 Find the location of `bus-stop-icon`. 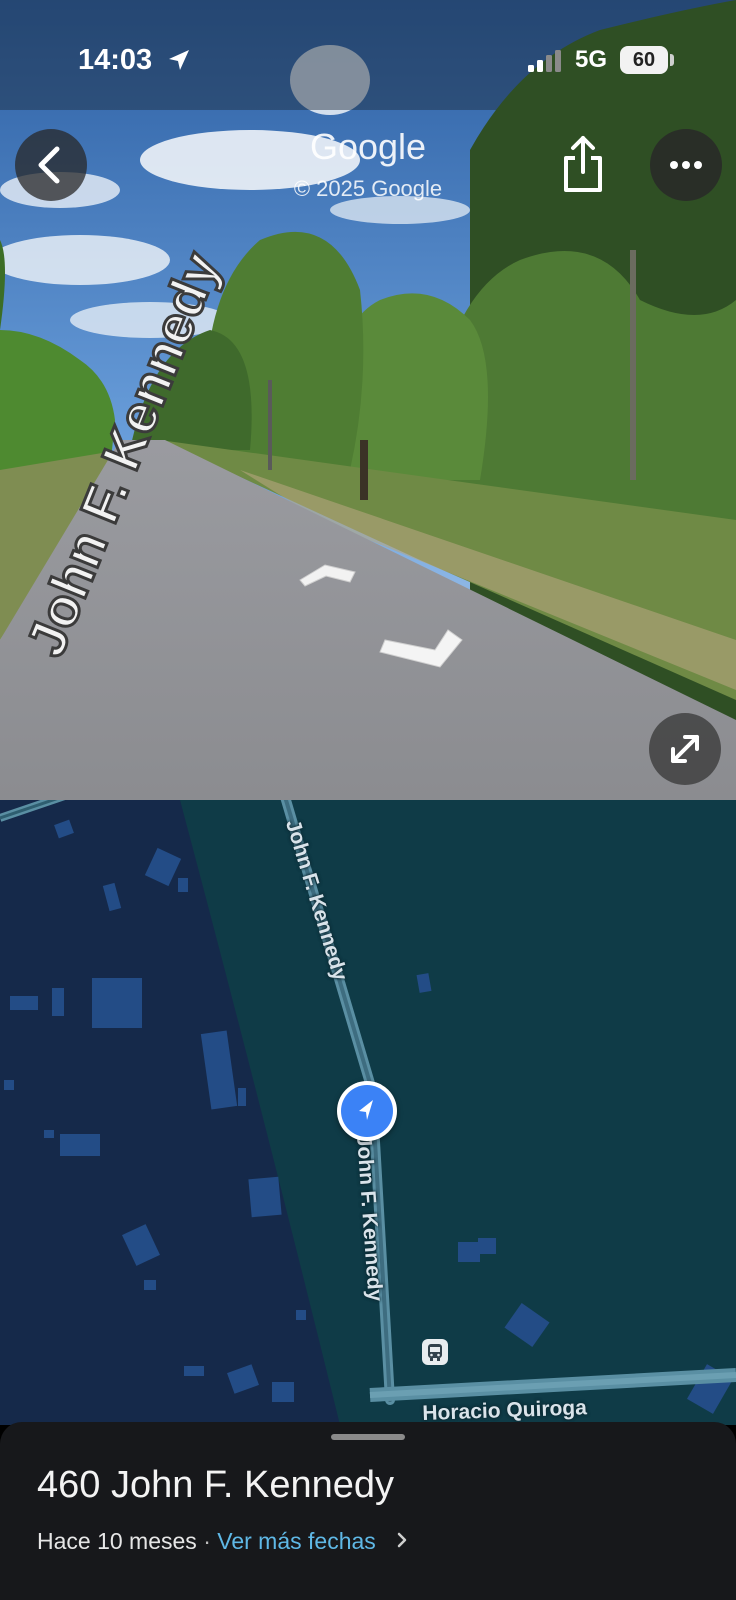

bus-stop-icon is located at coordinates (435, 1352).